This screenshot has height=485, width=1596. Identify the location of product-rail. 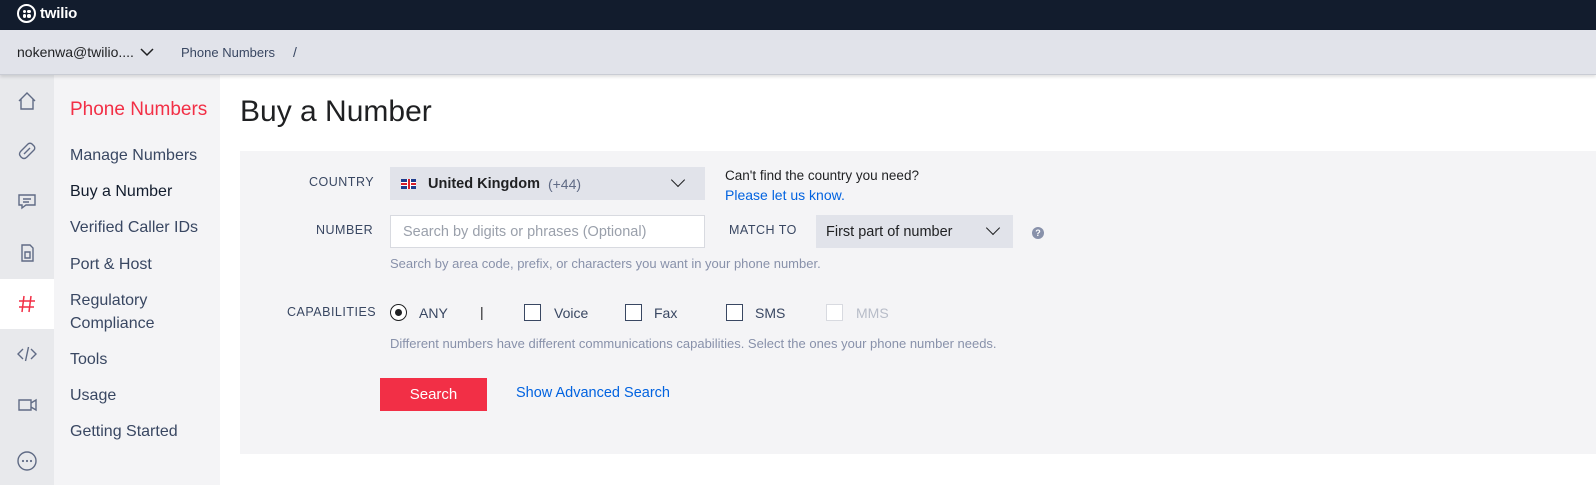
(27, 280).